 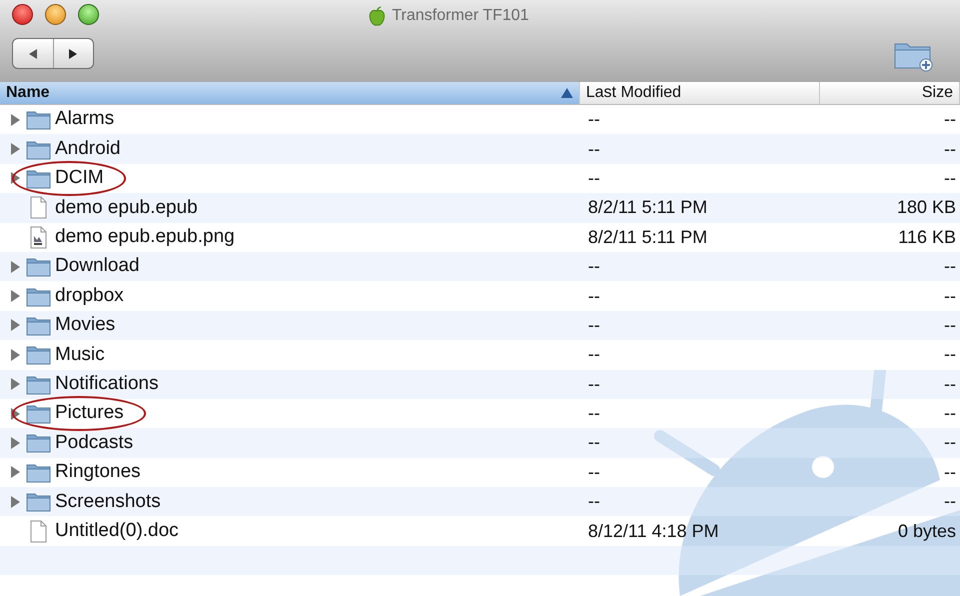 I want to click on apple-icon, so click(x=377, y=16).